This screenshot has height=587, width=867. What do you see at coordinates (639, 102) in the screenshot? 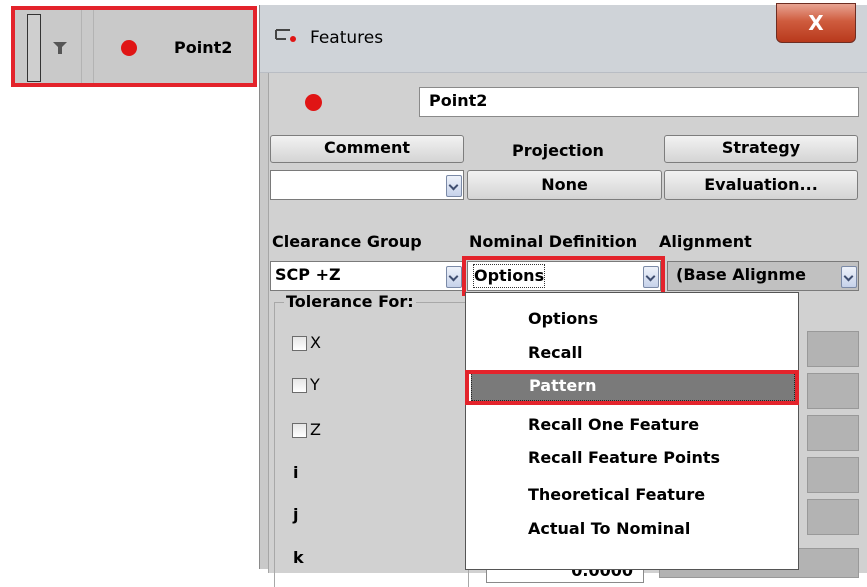
I see `feature-name-input: Point2` at bounding box center [639, 102].